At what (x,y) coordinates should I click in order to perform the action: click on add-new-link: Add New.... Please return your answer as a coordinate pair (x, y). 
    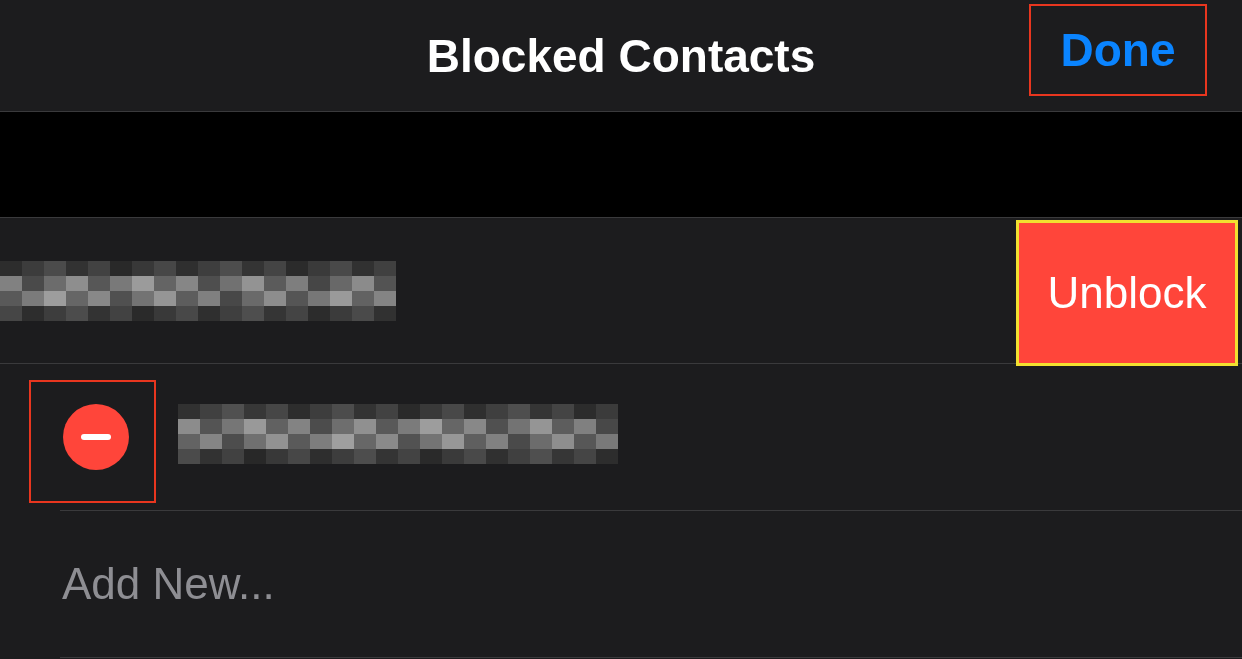
    Looking at the image, I should click on (168, 584).